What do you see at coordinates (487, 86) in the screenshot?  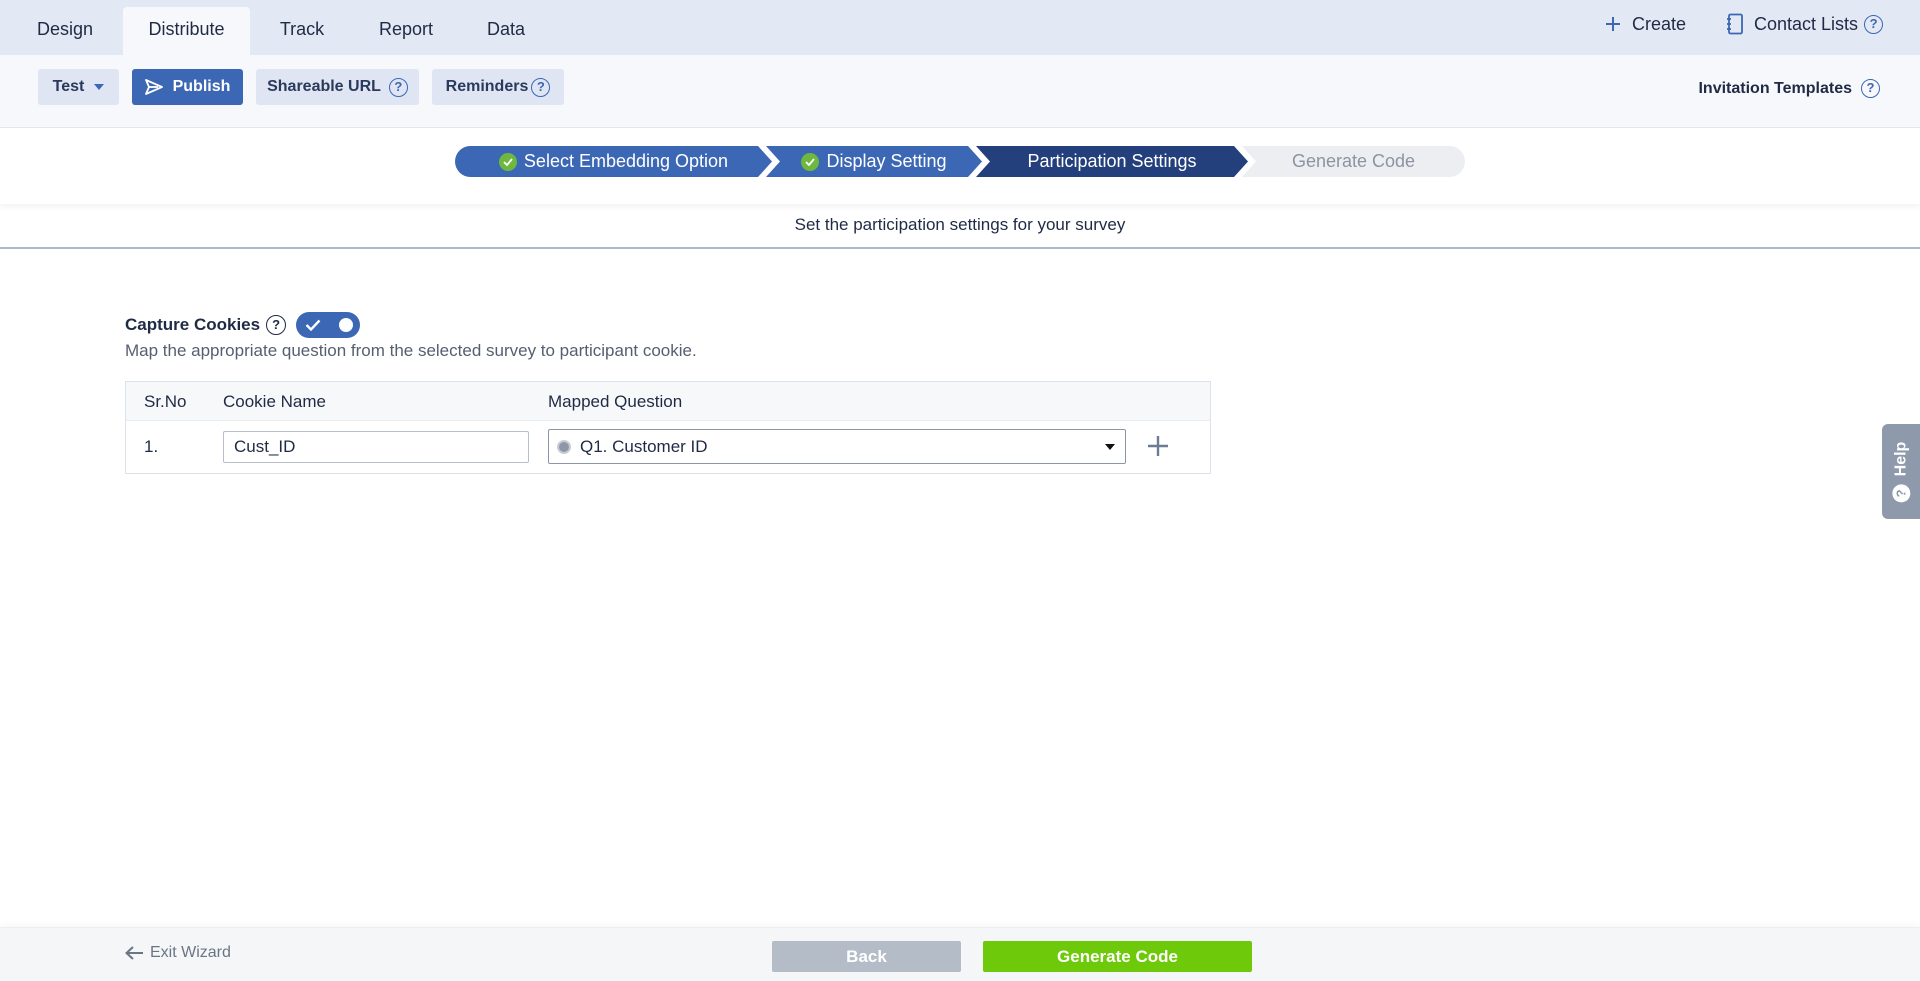 I see `reminders-label: Reminders` at bounding box center [487, 86].